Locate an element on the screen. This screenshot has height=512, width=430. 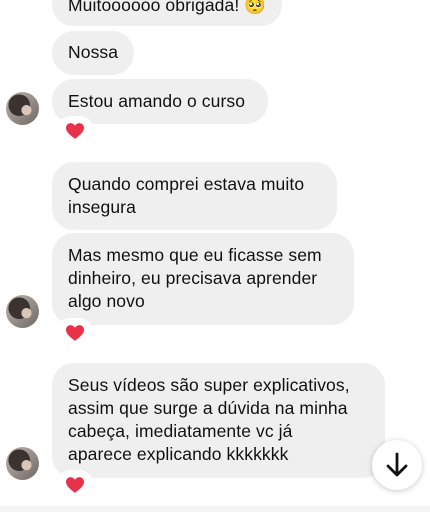
message-bubble: Nossa is located at coordinates (93, 53).